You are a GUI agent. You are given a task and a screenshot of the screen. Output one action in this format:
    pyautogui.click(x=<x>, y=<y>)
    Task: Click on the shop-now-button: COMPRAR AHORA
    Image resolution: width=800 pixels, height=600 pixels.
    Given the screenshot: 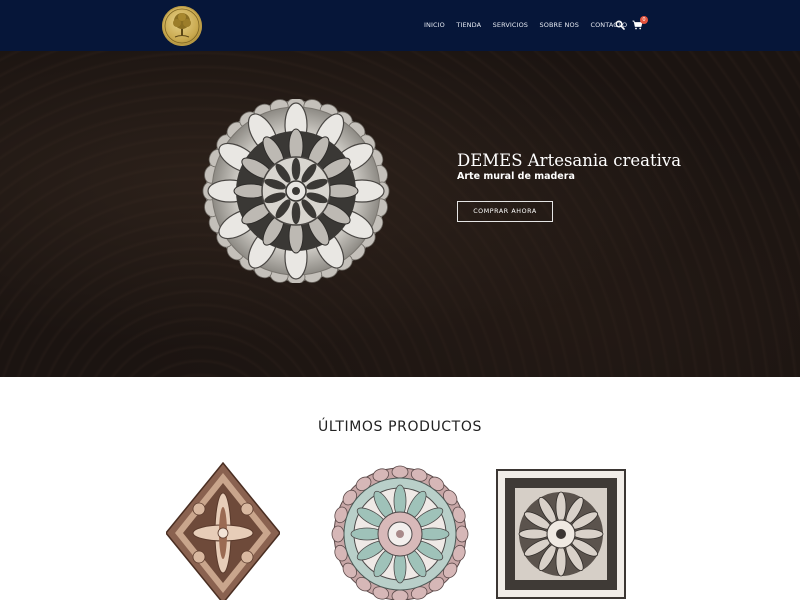 What is the action you would take?
    pyautogui.click(x=505, y=211)
    